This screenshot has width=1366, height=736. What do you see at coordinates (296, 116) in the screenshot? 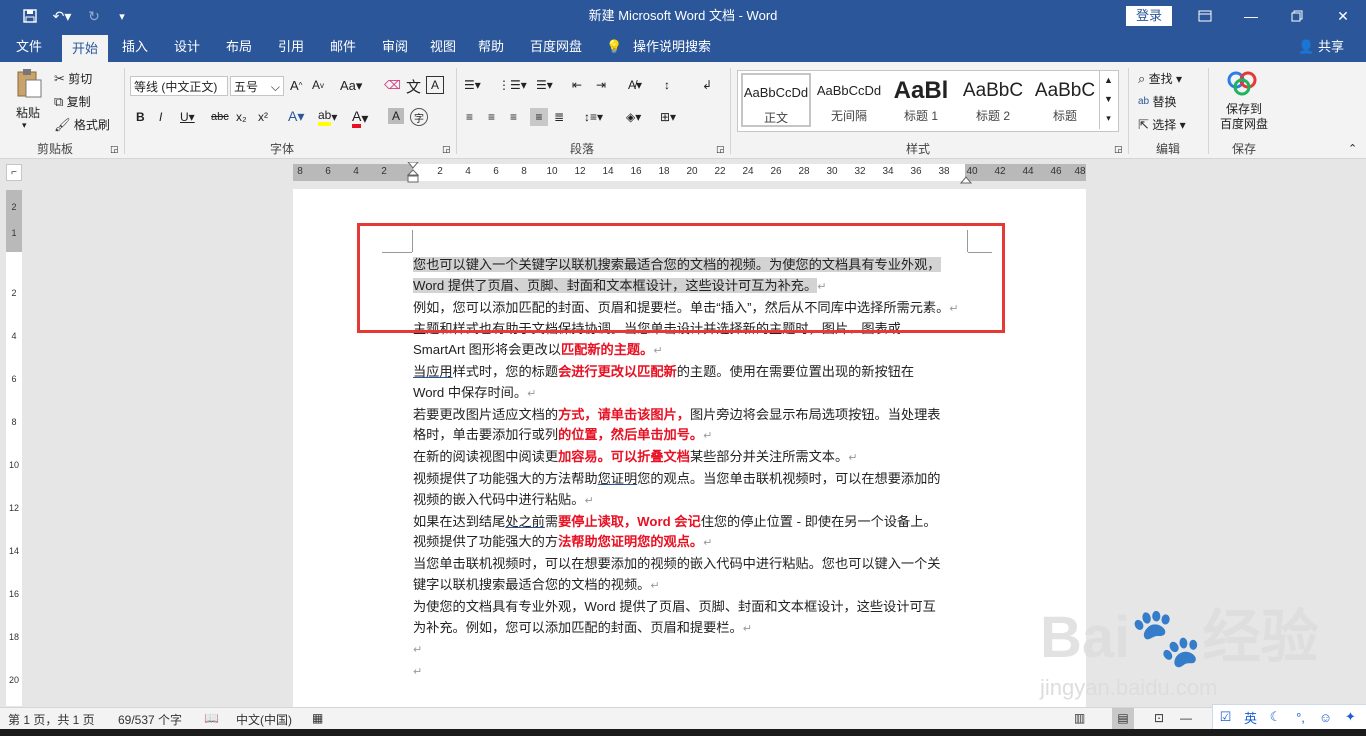
I see `text-effects-icon: A▾` at bounding box center [296, 116].